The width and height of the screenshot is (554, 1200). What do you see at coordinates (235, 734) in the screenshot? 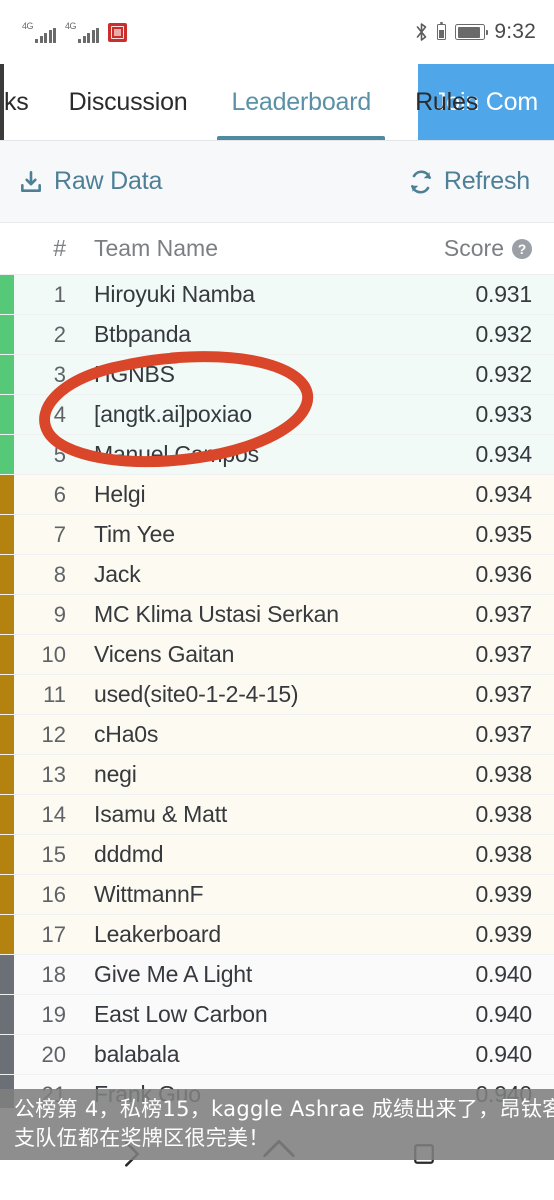
I see `row-team-name: cHa0s` at bounding box center [235, 734].